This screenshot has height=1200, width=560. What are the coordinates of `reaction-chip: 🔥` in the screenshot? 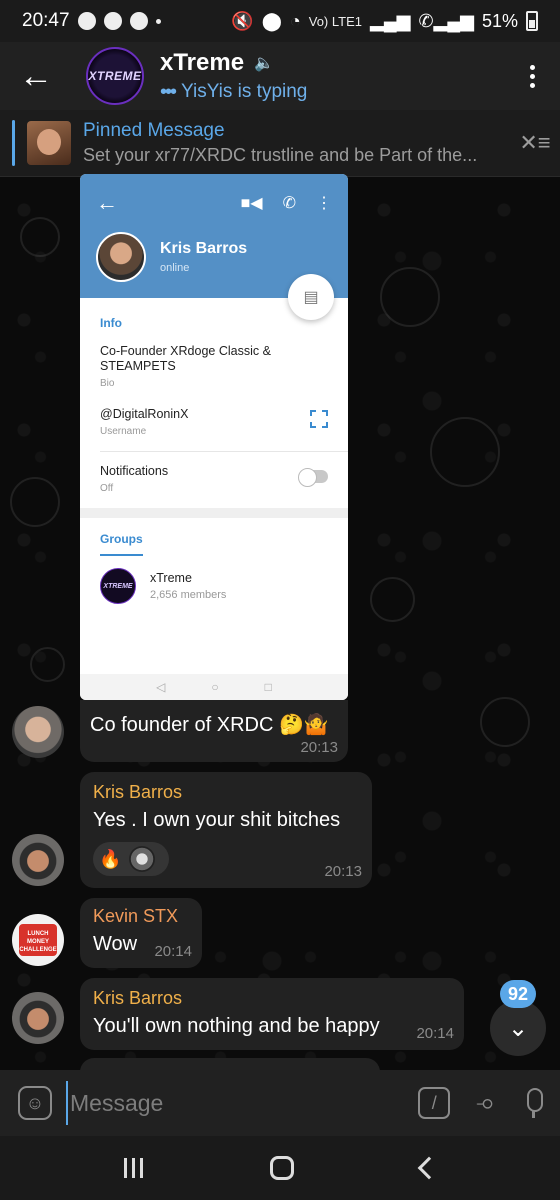 It's located at (131, 859).